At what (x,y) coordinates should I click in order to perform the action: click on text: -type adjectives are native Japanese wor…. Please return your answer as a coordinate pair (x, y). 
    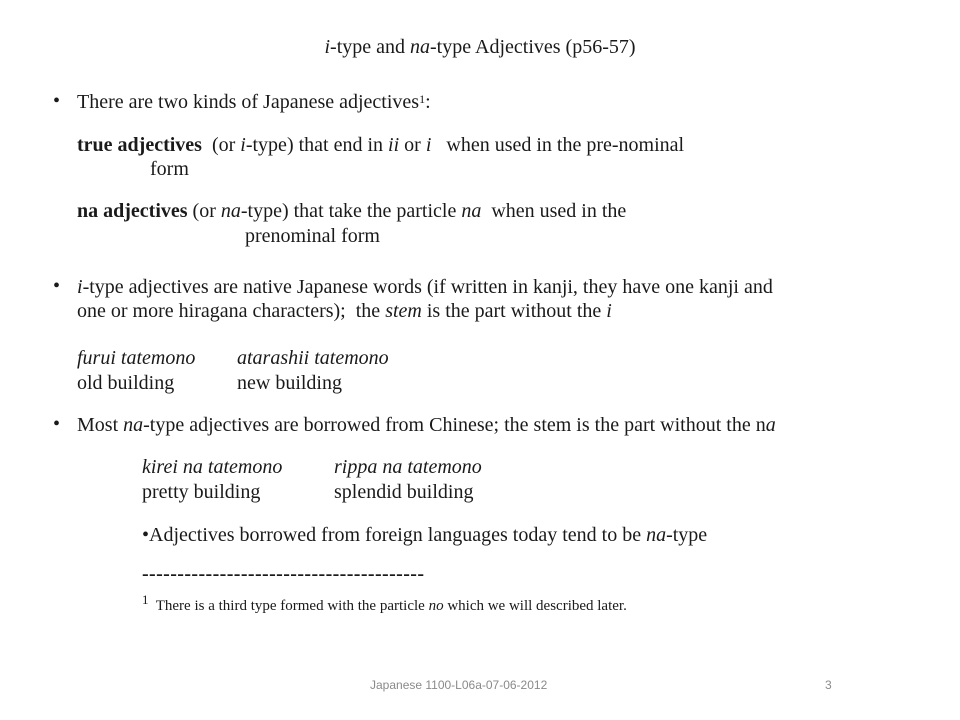
    Looking at the image, I should click on (427, 287).